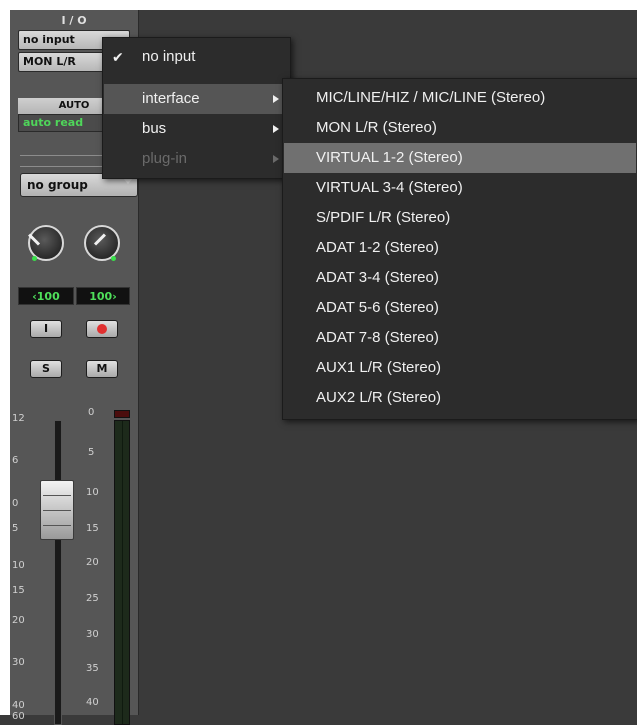  Describe the element at coordinates (15, 528) in the screenshot. I see `fader-scale-label: 5` at that location.